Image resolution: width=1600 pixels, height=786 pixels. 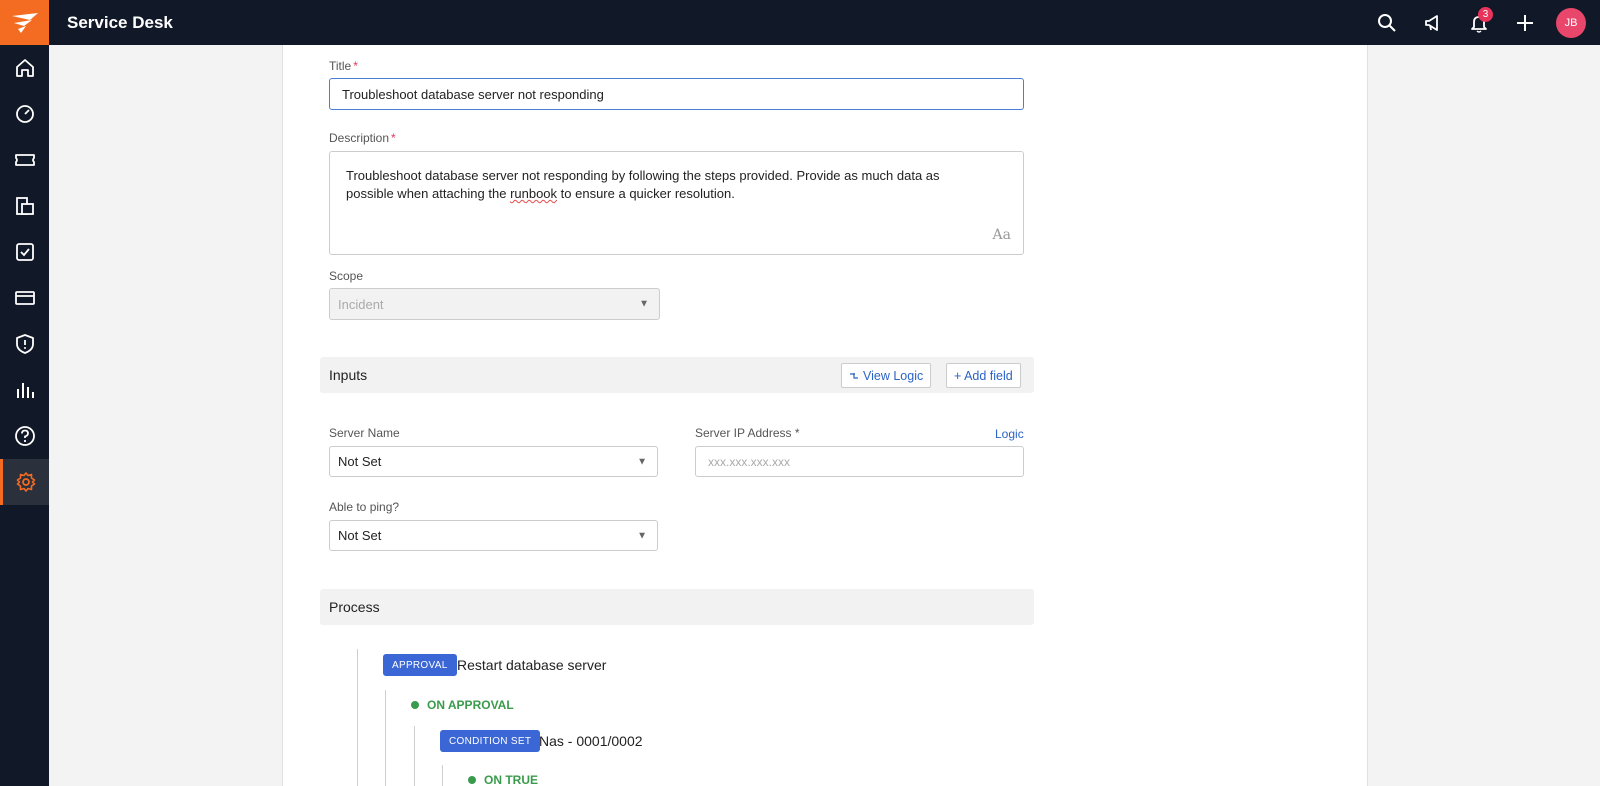 I want to click on inputs-heading: Inputs, so click(x=348, y=375).